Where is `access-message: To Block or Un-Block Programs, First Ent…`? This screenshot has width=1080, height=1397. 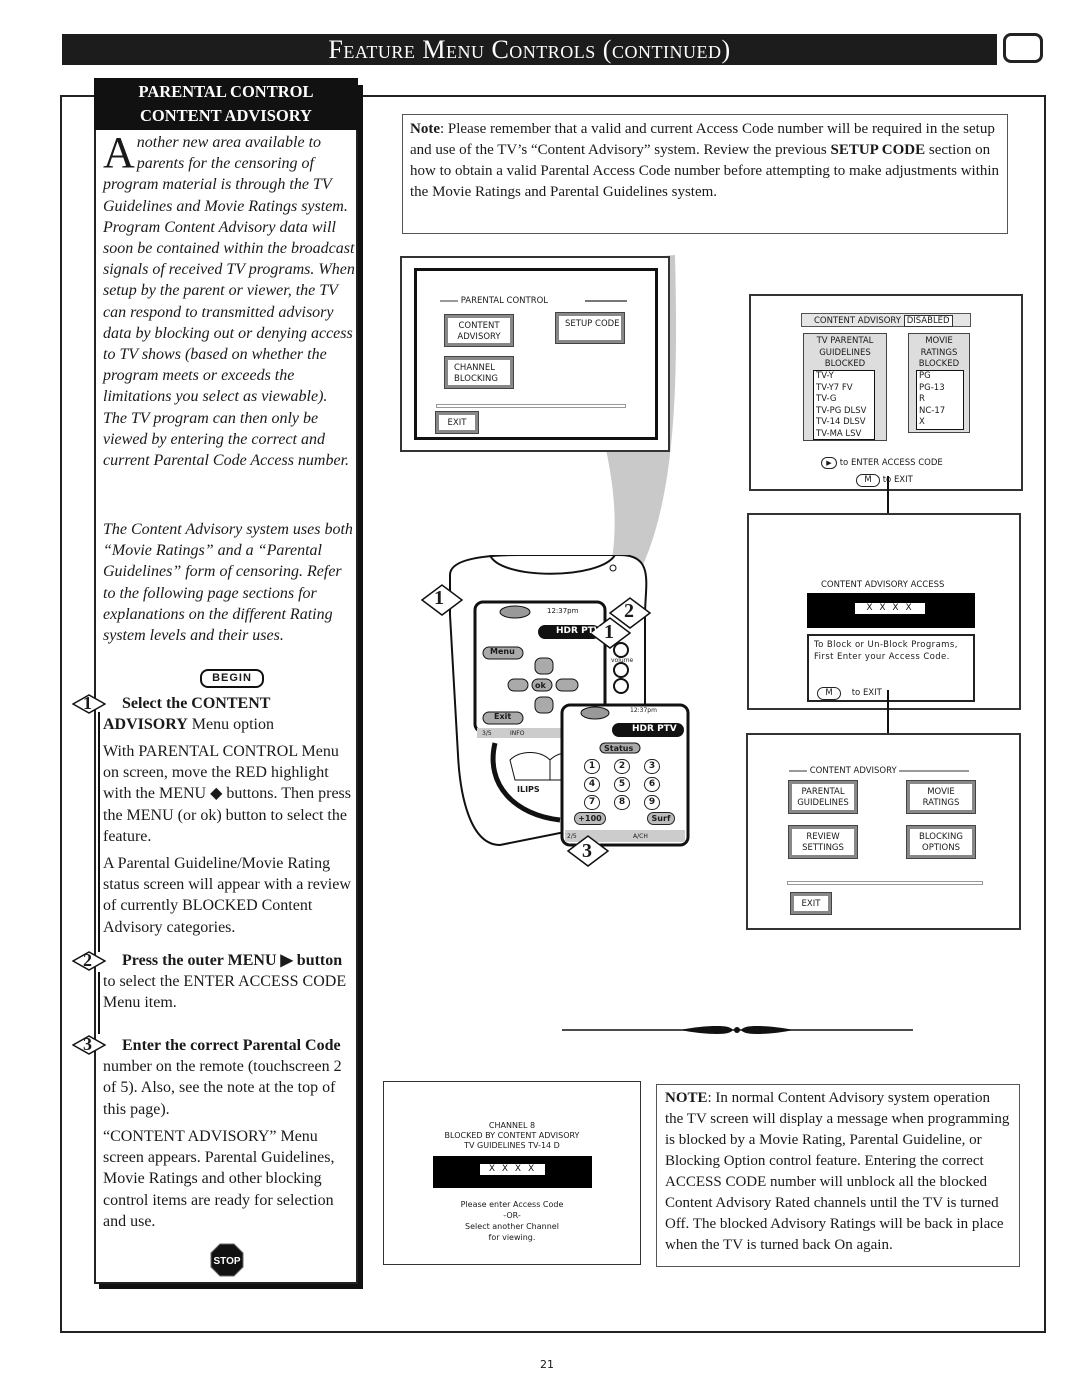 access-message: To Block or Un-Block Programs, First Ent… is located at coordinates (886, 651).